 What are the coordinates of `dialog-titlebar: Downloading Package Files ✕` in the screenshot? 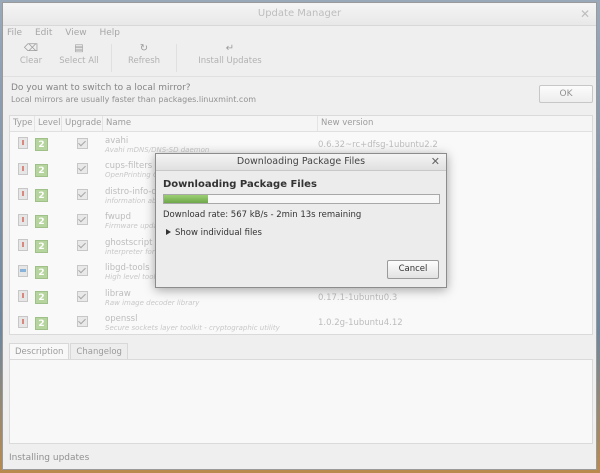 It's located at (301, 162).